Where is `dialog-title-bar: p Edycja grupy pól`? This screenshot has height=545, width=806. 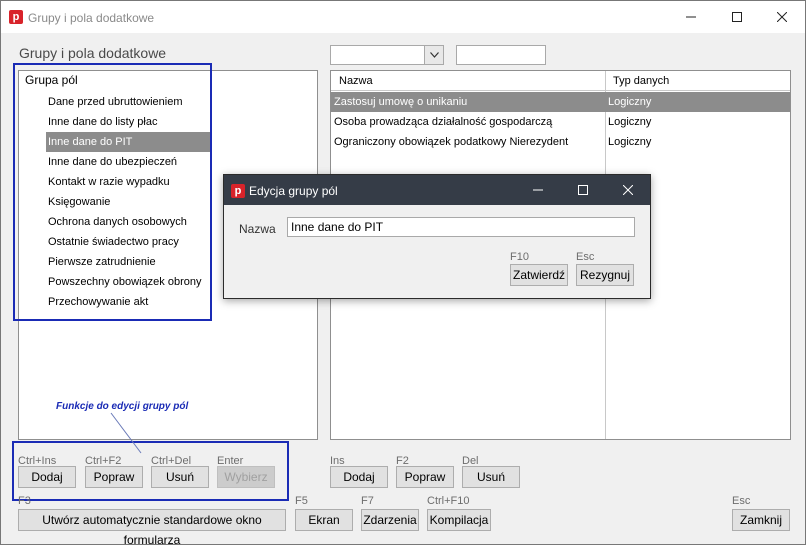 dialog-title-bar: p Edycja grupy pól is located at coordinates (437, 190).